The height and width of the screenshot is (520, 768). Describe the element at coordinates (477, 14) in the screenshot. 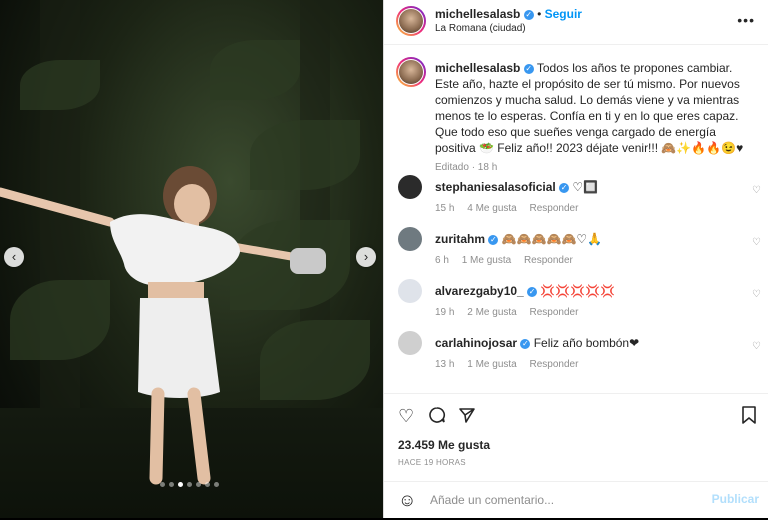

I see `author-username: michellesalasb` at that location.